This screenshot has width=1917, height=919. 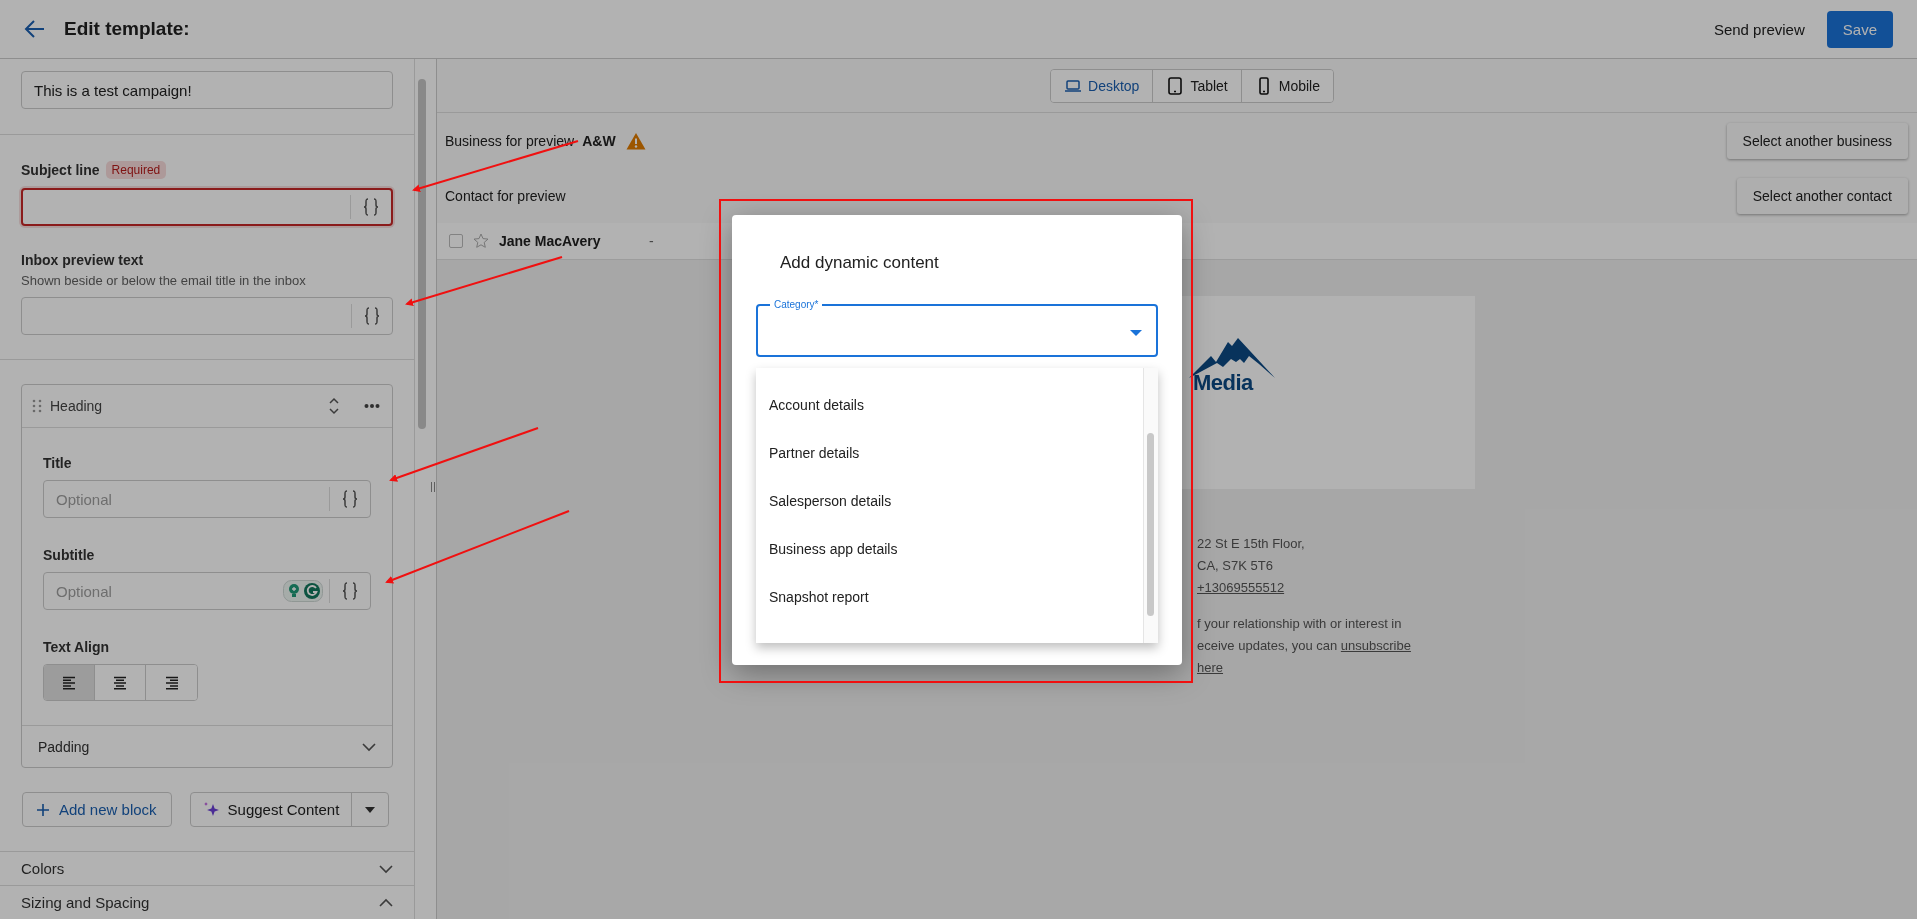 I want to click on address-line: 22 St E 15th Floor,, so click(x=1251, y=544).